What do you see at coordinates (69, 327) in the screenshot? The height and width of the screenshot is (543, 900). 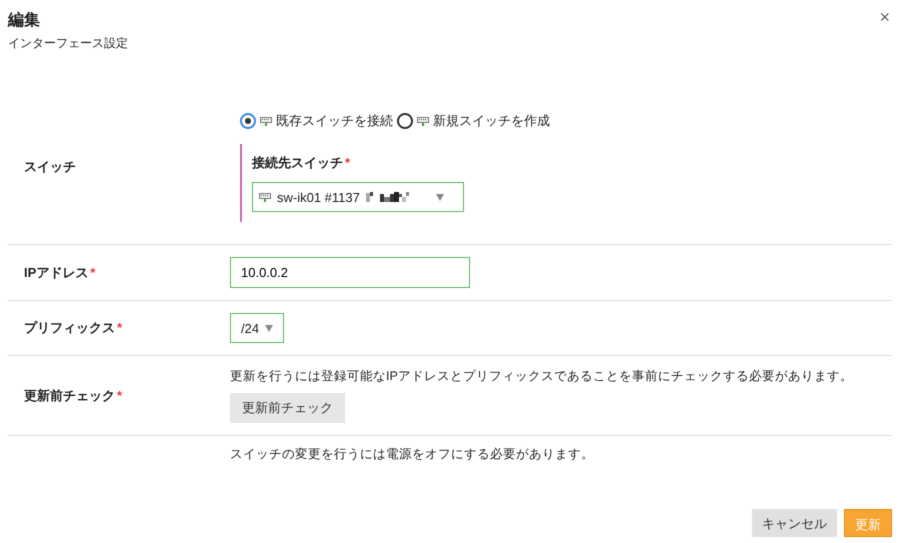 I see `field-label: プリフィックス` at bounding box center [69, 327].